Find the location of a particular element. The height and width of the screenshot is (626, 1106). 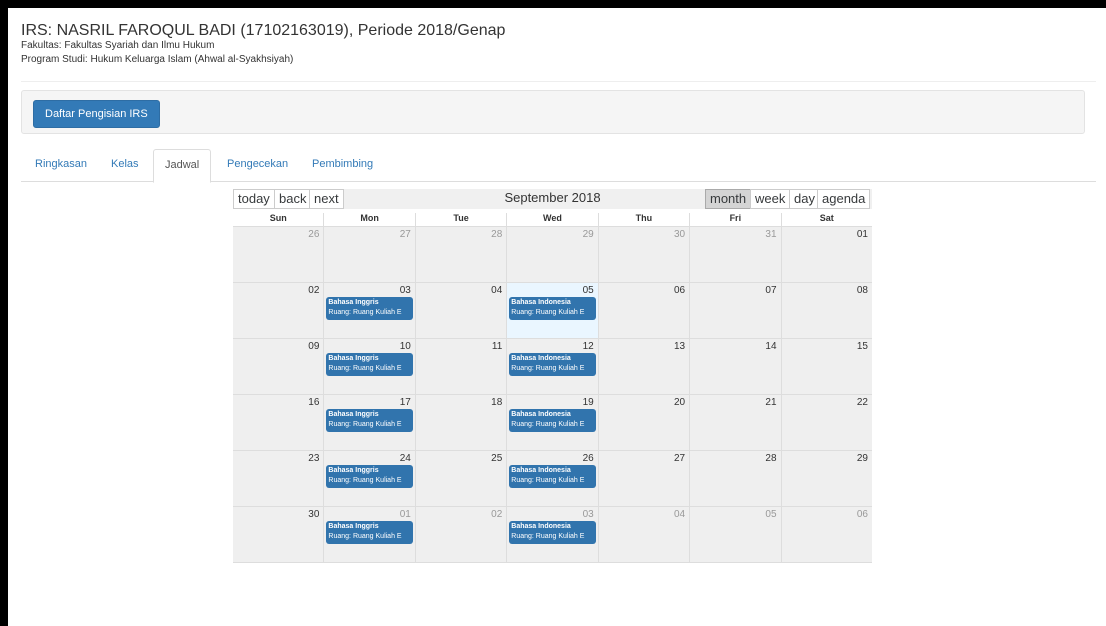

day-number: 22 is located at coordinates (862, 402).